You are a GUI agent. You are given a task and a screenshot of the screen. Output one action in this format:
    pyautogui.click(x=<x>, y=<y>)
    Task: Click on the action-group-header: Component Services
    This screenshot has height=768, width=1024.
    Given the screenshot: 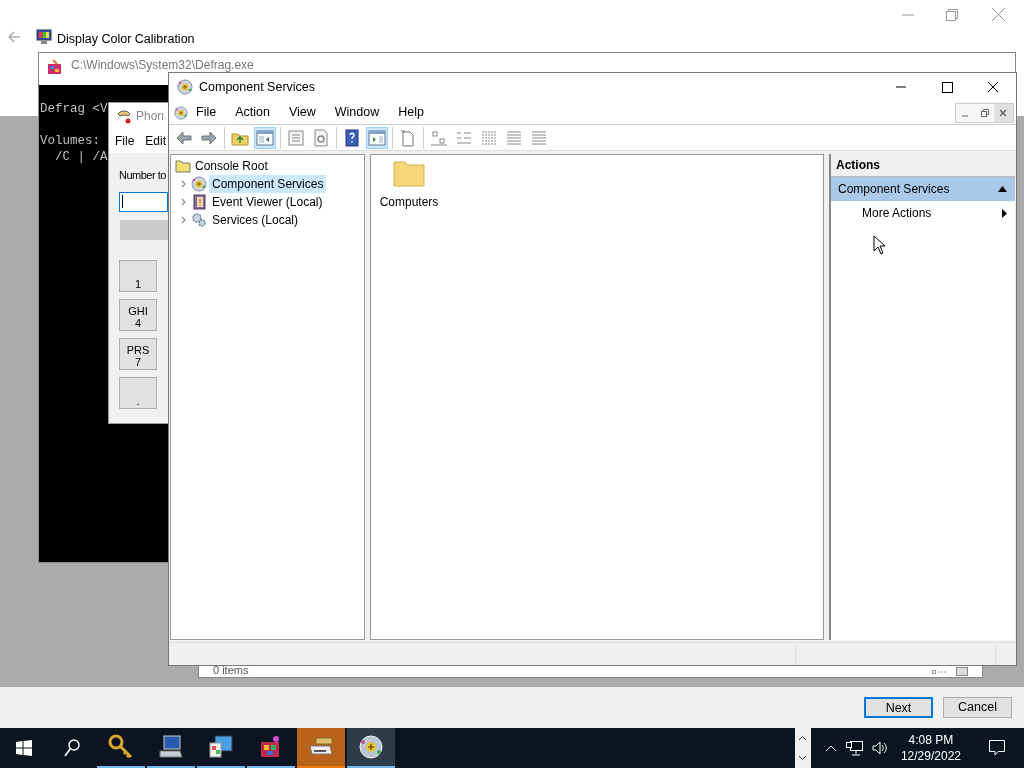 What is the action you would take?
    pyautogui.click(x=923, y=189)
    